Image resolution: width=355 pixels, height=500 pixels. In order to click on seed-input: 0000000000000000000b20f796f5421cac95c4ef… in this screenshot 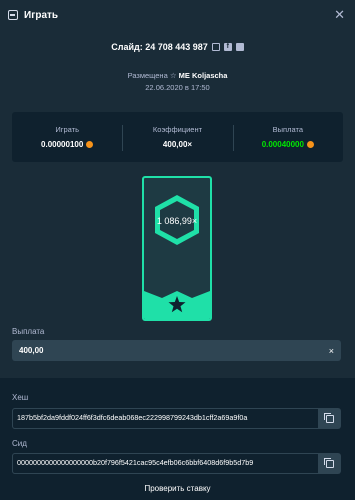, I will do `click(165, 463)`.